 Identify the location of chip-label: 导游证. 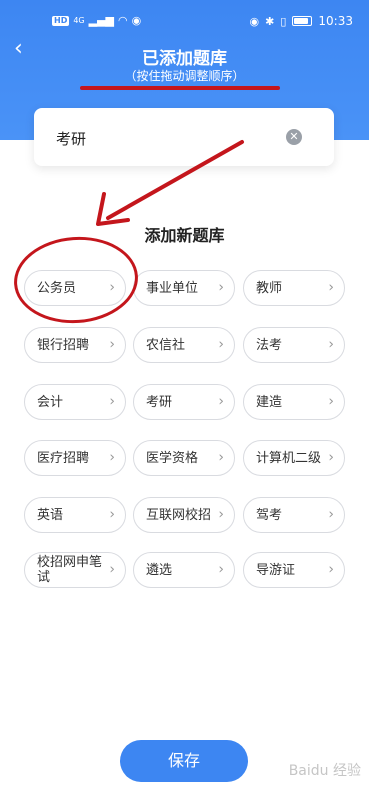
(276, 570).